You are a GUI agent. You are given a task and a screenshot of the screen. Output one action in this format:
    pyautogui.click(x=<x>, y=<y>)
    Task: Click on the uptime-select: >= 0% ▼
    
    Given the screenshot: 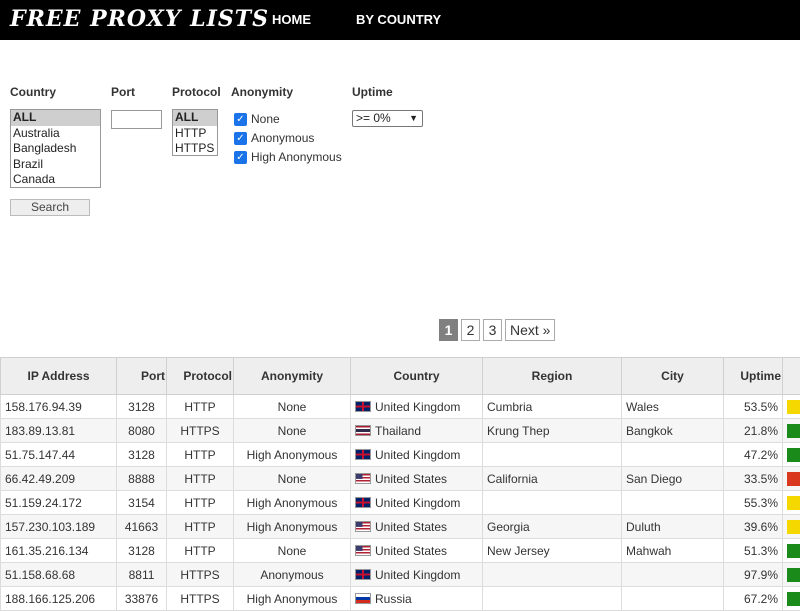 What is the action you would take?
    pyautogui.click(x=387, y=118)
    